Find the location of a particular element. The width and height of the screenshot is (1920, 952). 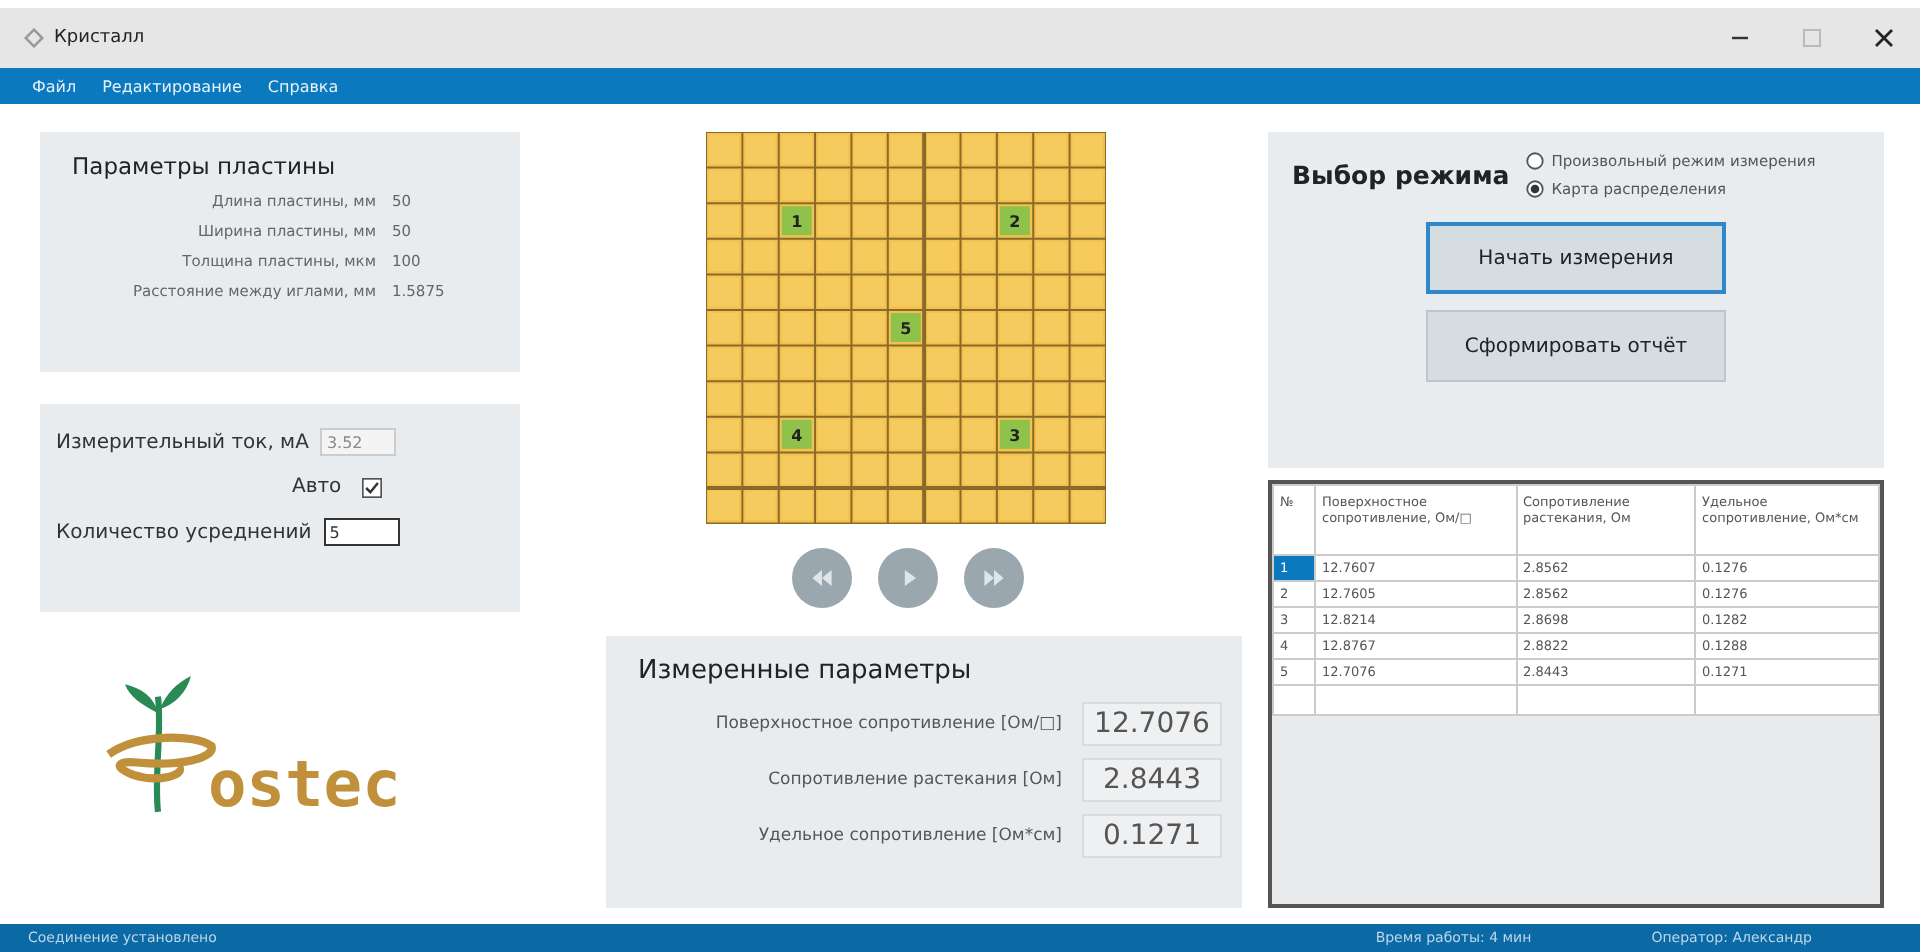

auto-checkbox is located at coordinates (371, 487).